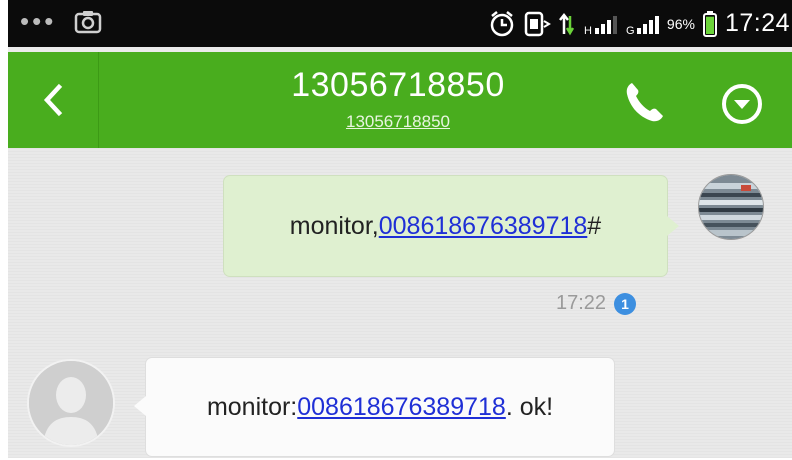 The width and height of the screenshot is (792, 460). I want to click on menu-button, so click(742, 104).